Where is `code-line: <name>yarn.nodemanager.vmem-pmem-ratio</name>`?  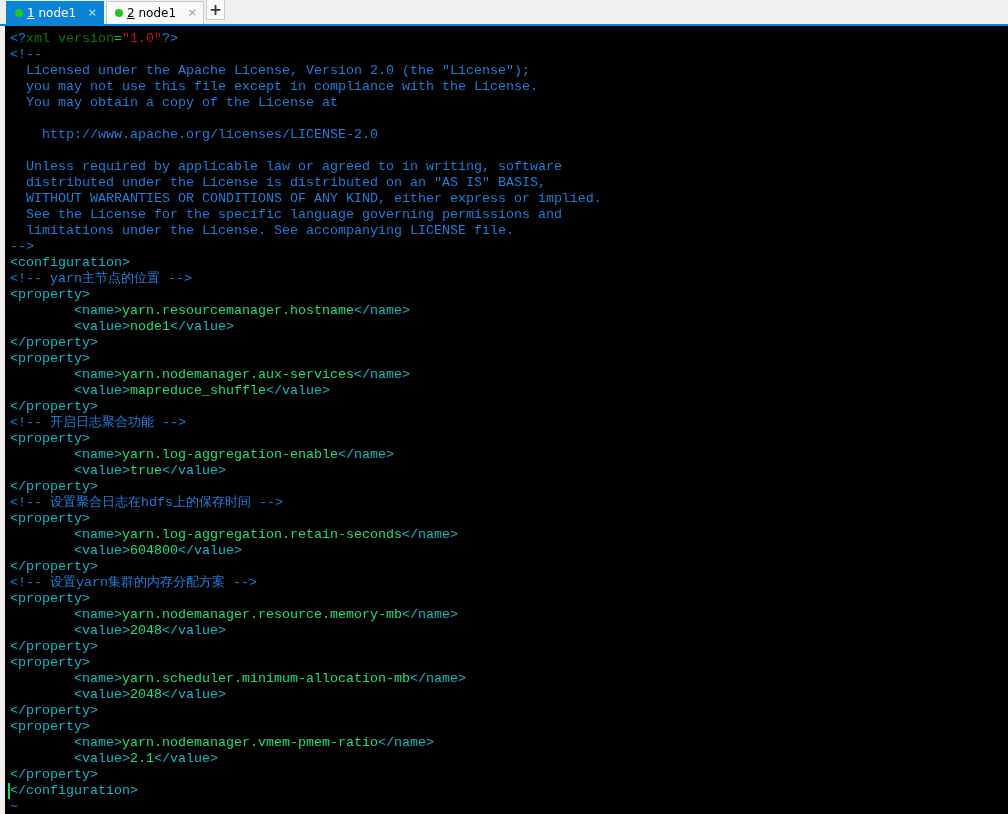
code-line: <name>yarn.nodemanager.vmem-pmem-ratio</name> is located at coordinates (254, 743).